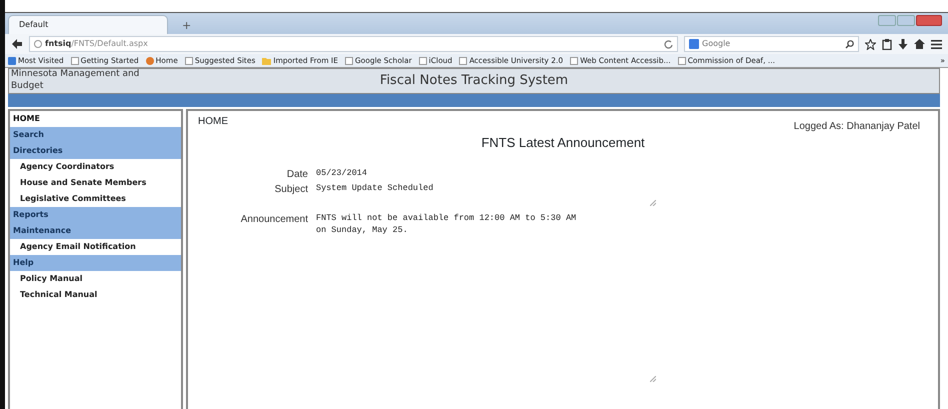 This screenshot has height=409, width=948. I want to click on address-bar: fntsiq/FNTS/Default.aspx, so click(353, 44).